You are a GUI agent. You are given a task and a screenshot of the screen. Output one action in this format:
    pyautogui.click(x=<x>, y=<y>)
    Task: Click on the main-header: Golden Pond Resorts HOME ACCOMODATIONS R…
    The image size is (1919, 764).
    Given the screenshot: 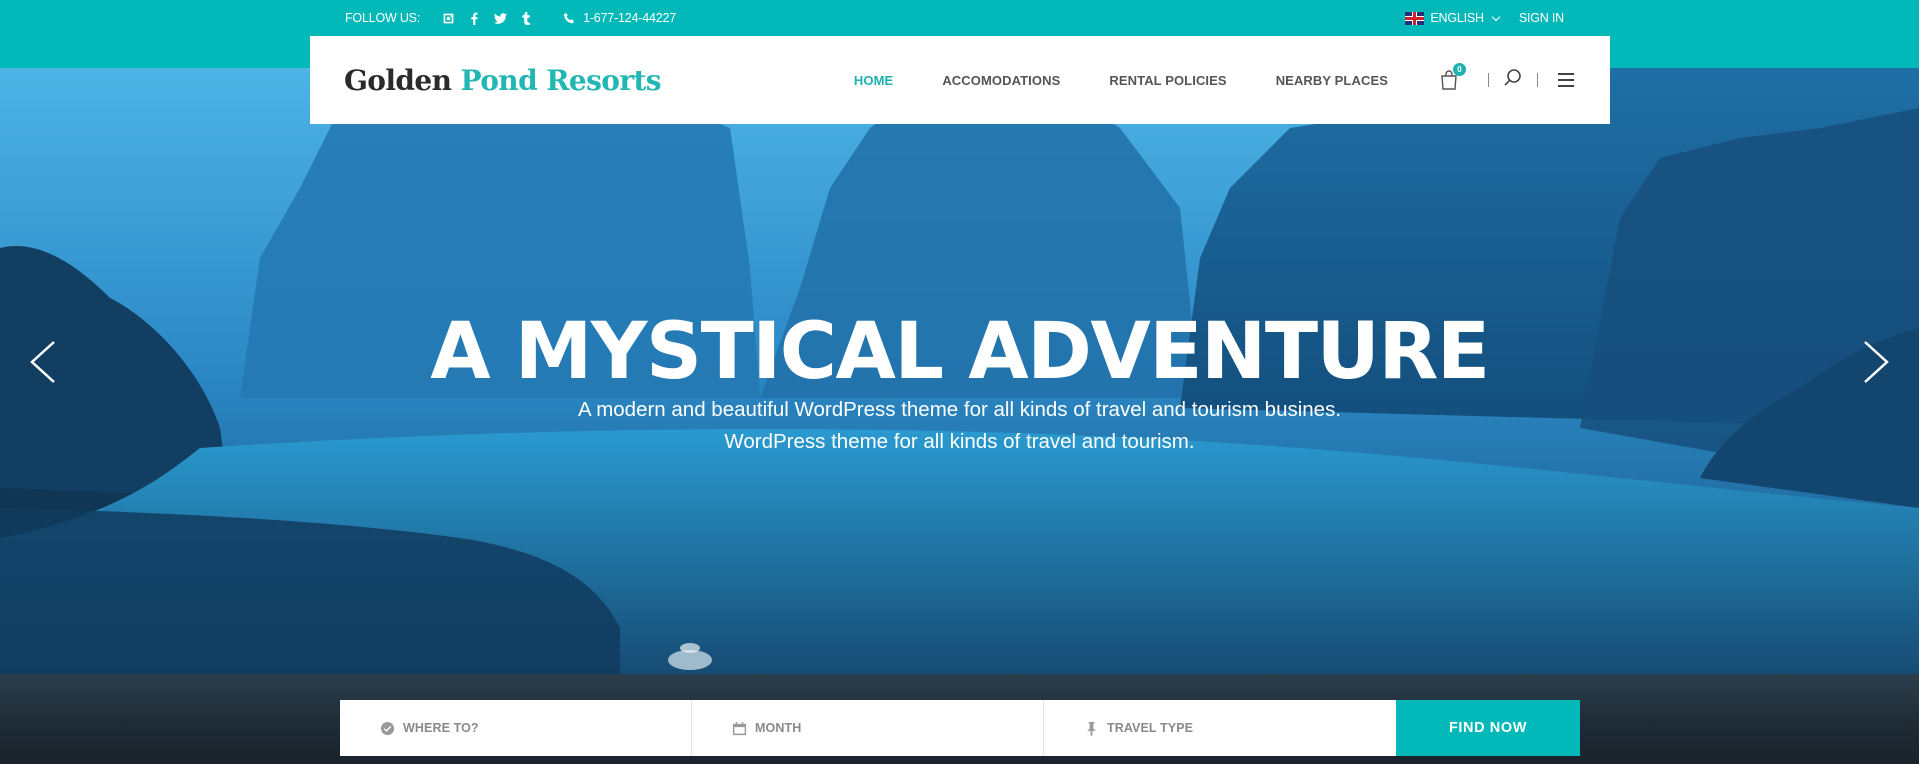 What is the action you would take?
    pyautogui.click(x=960, y=80)
    